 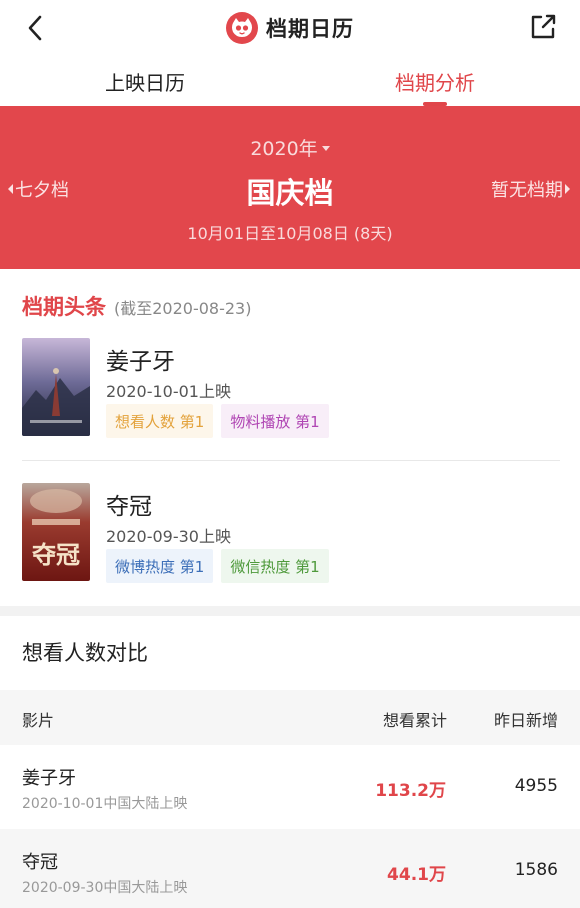 I want to click on headlines-header: 档期头条 (截至2020-08-23), so click(x=136, y=306).